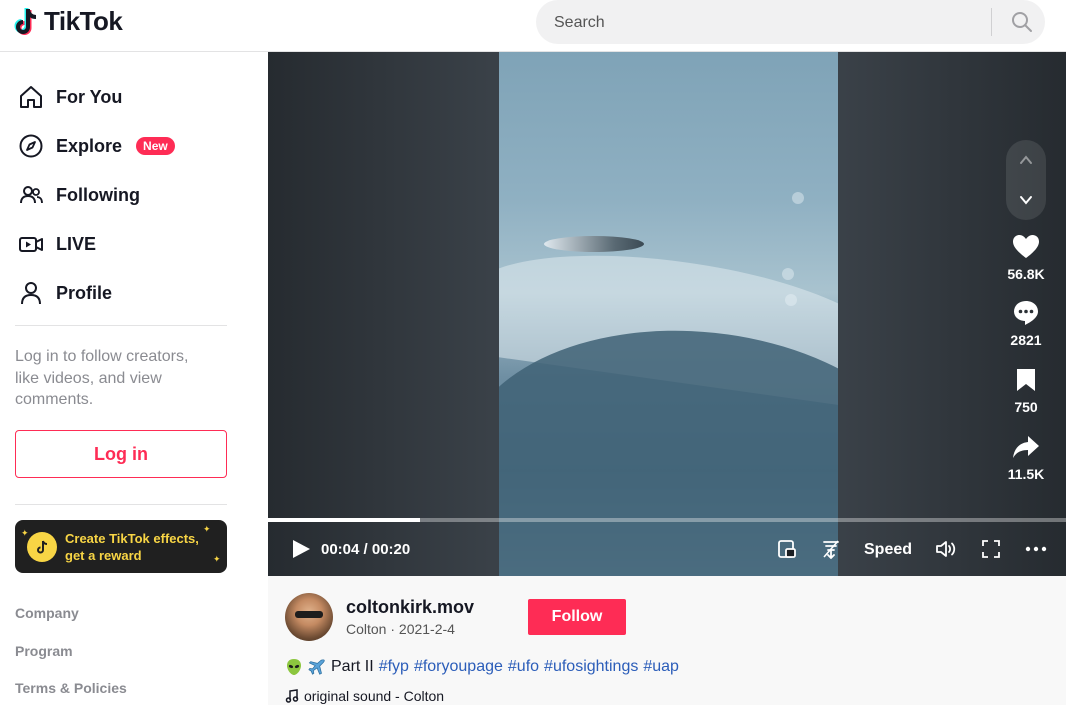 This screenshot has width=1066, height=705. I want to click on footer-link-company: Company, so click(47, 613).